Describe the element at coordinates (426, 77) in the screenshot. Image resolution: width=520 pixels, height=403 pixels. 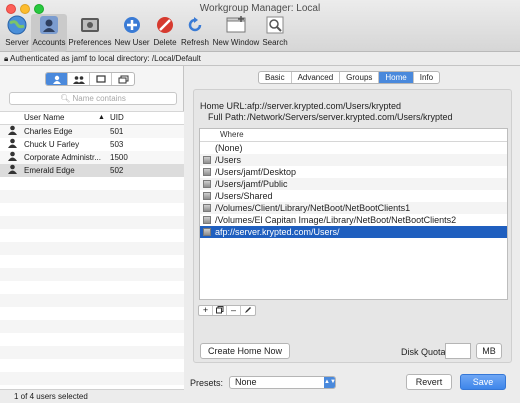
I see `tab-info: Info` at that location.